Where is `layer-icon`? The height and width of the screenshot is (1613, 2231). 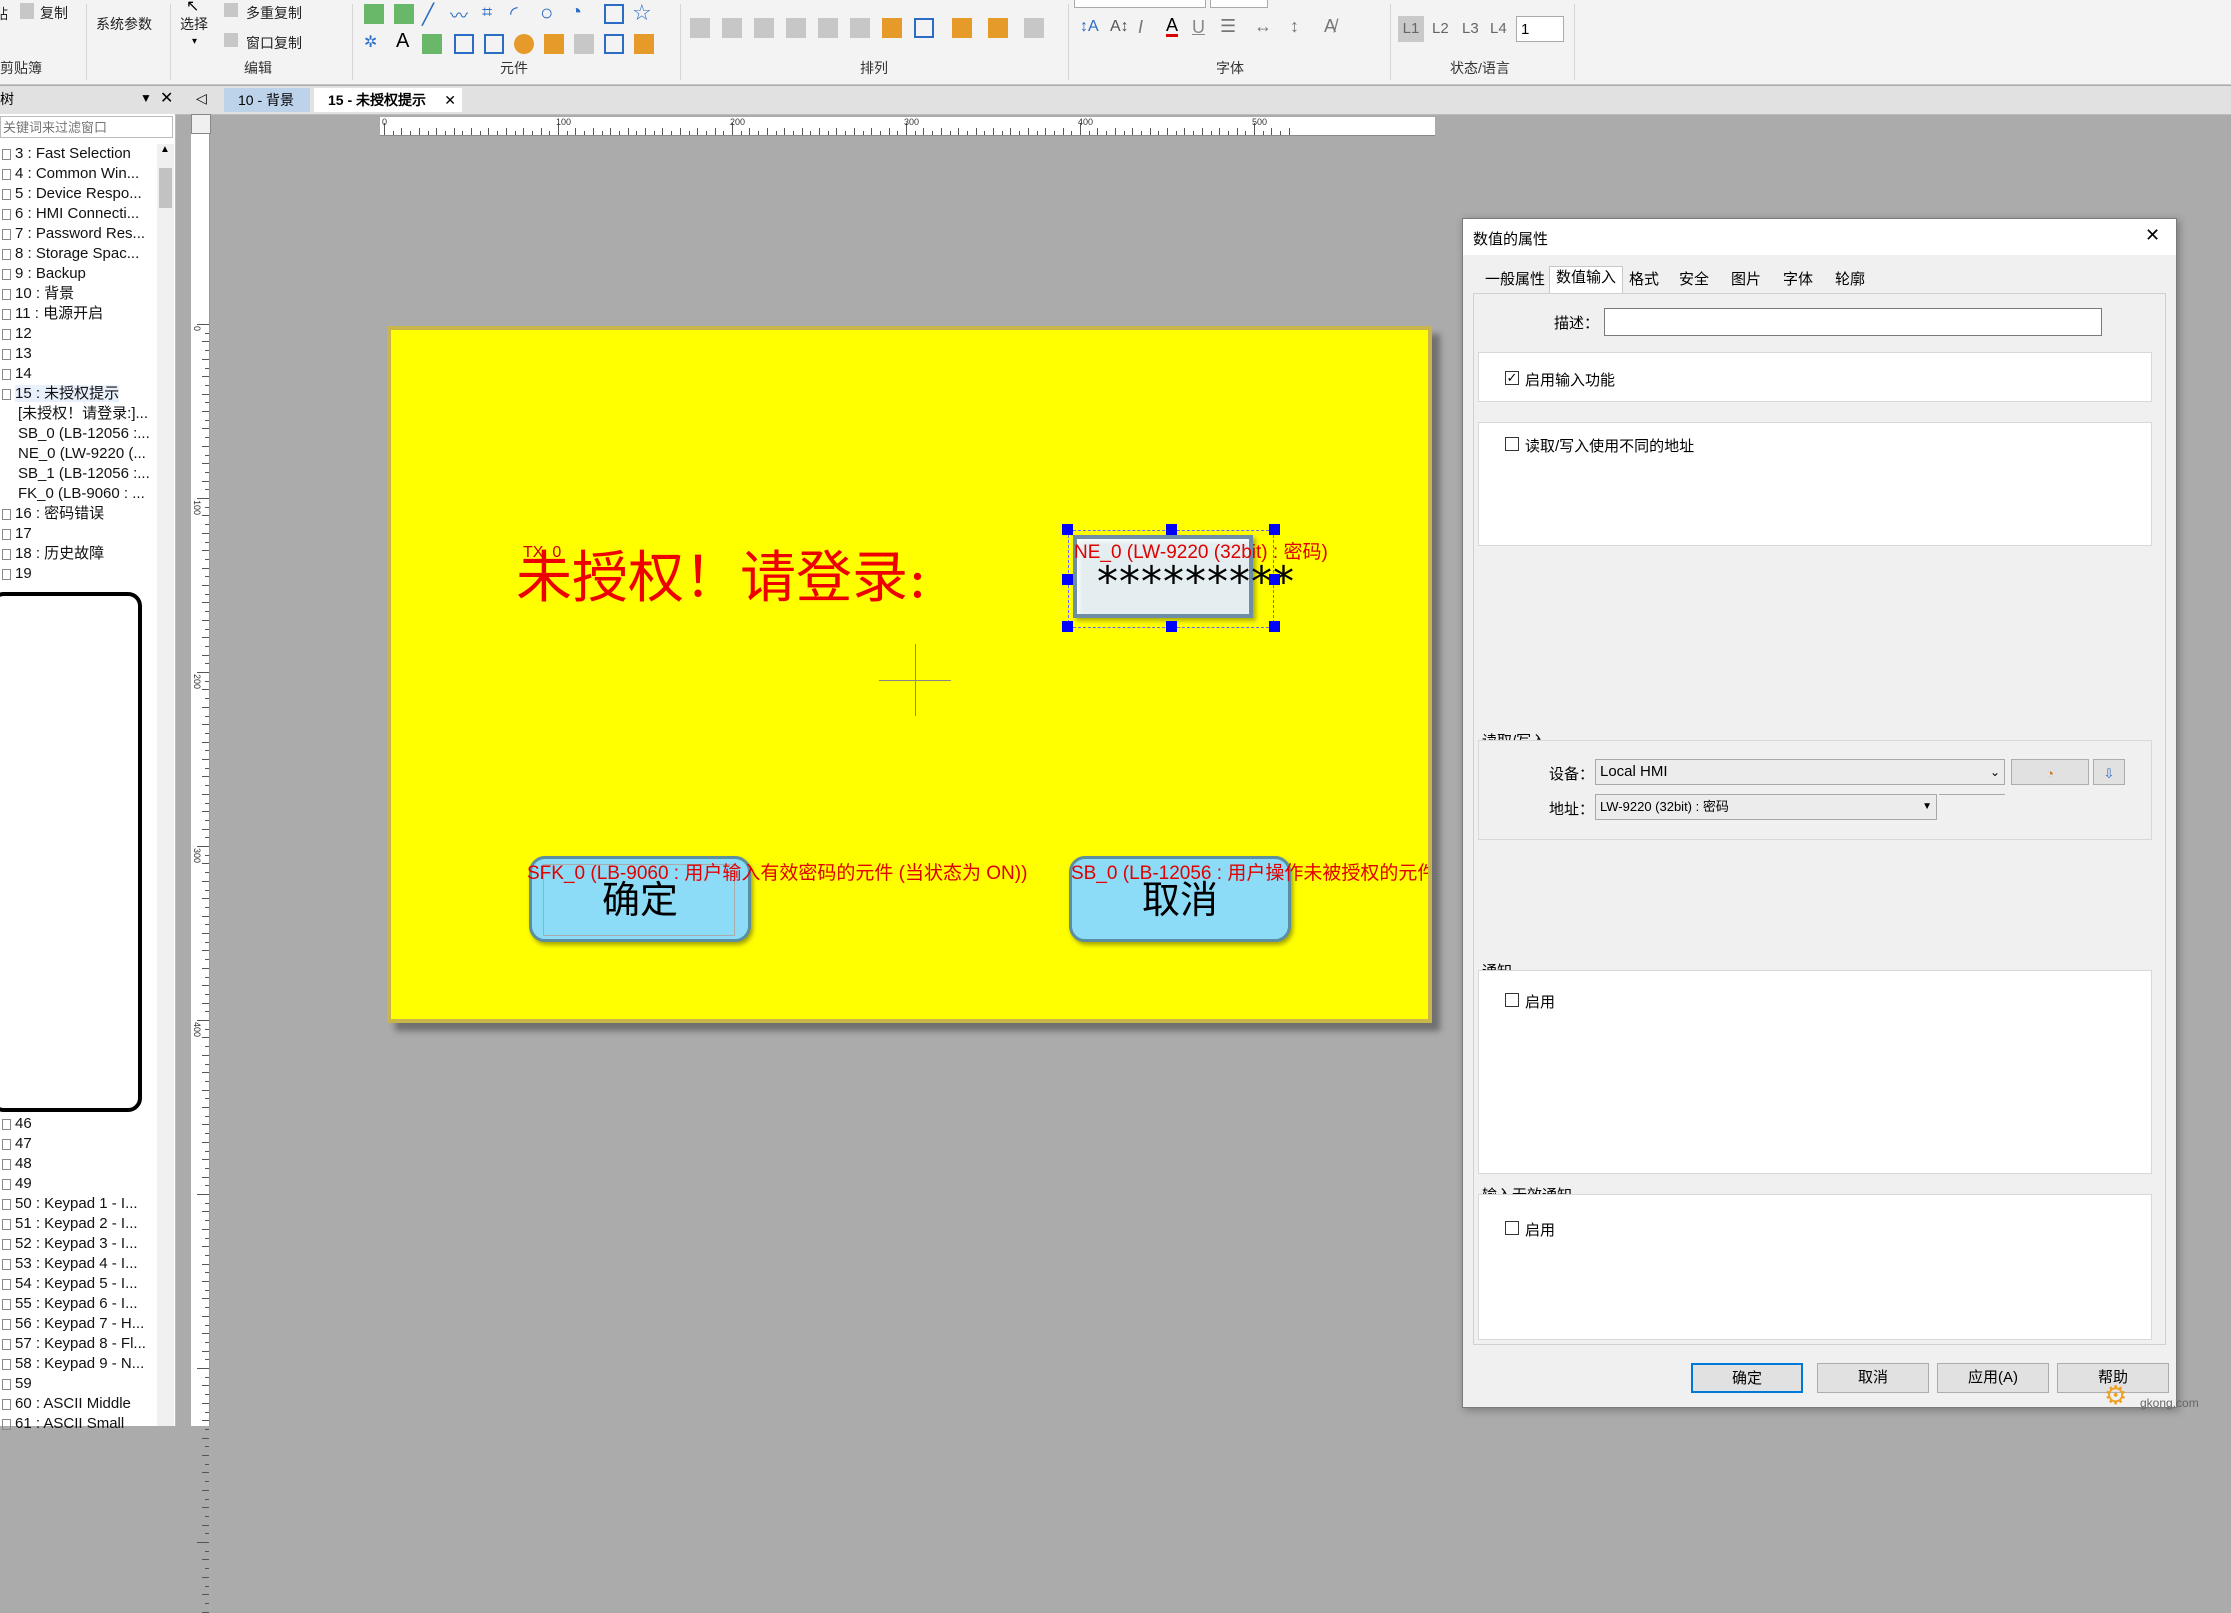 layer-icon is located at coordinates (924, 28).